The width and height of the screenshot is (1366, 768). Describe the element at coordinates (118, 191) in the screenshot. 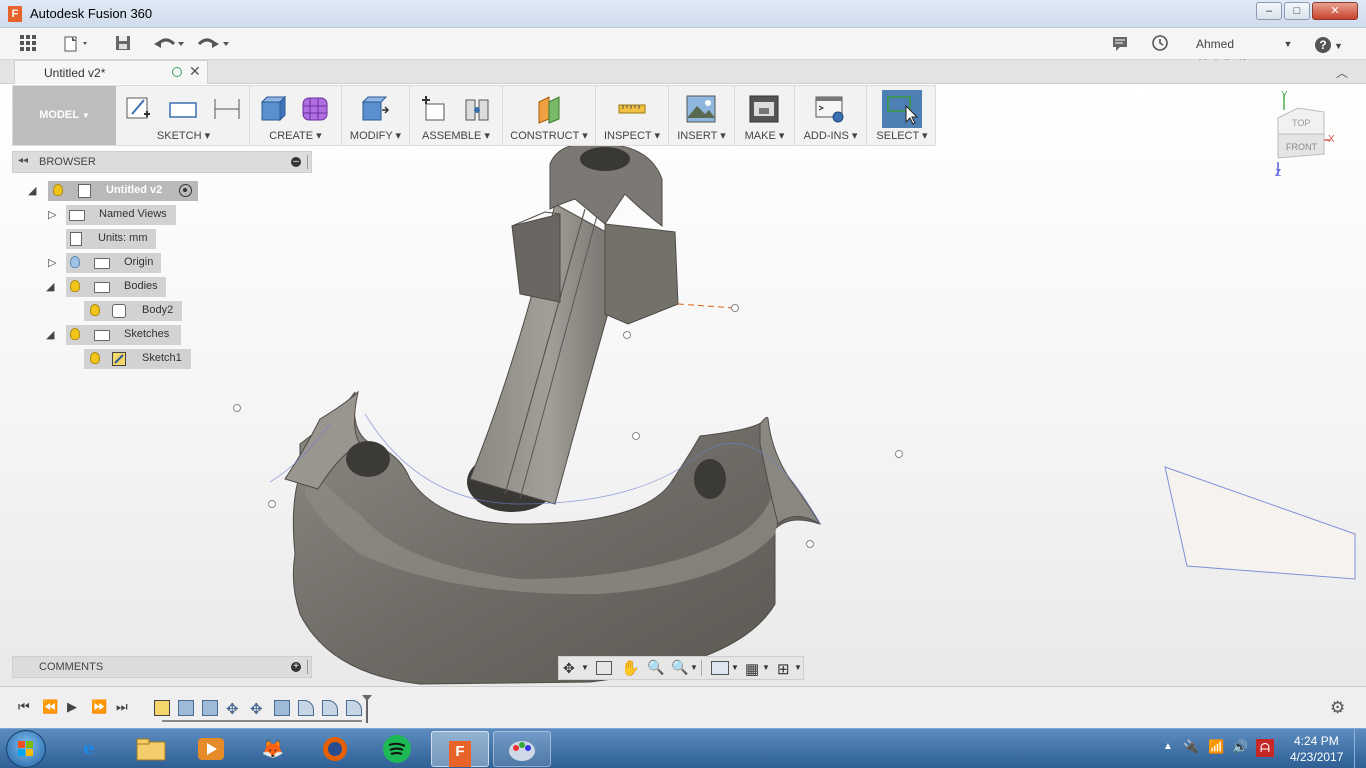

I see `browser-root-node: ◢ Untitled v2` at that location.